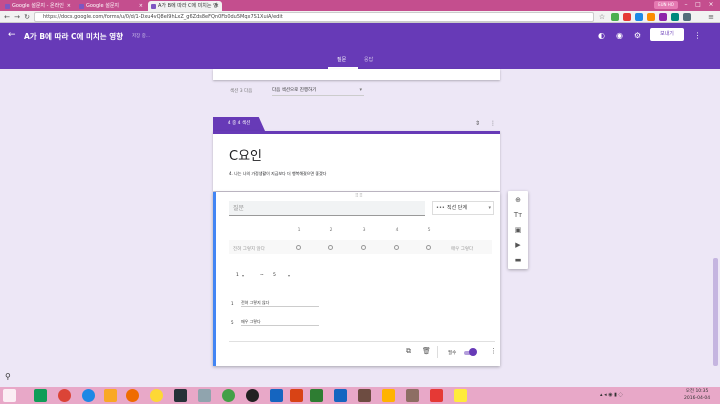  Describe the element at coordinates (296, 395) in the screenshot. I see `powerpoint-icon` at that location.